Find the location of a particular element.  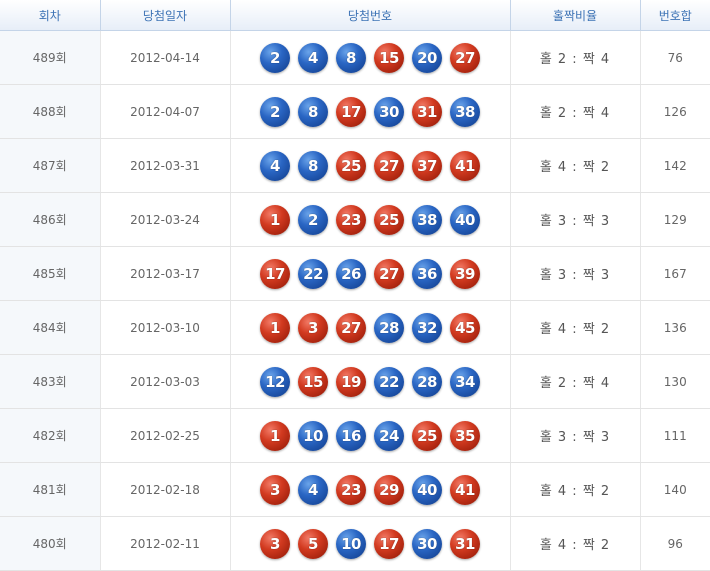

lotto-ball: 30 is located at coordinates (427, 543).